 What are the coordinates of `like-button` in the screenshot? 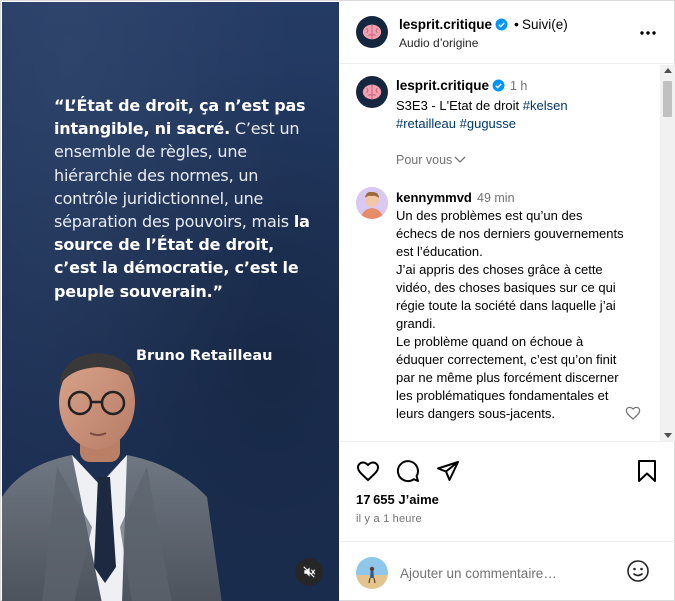 It's located at (368, 471).